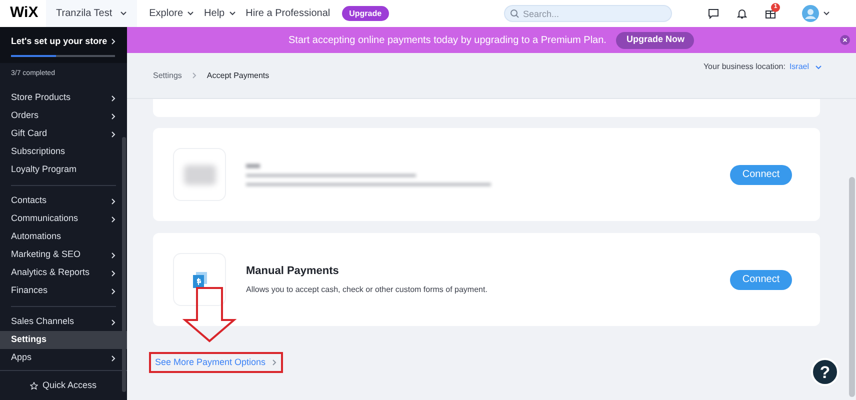  Describe the element at coordinates (92, 13) in the screenshot. I see `site-switcher: Tranzila Test` at that location.